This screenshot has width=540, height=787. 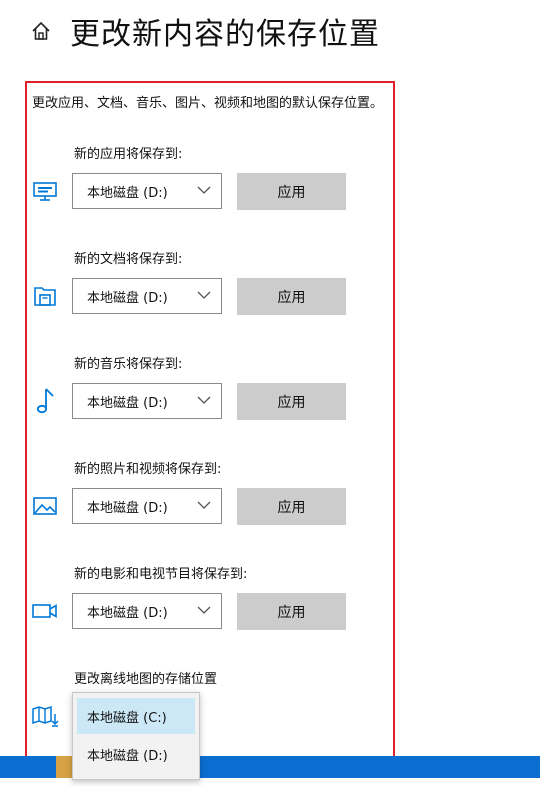 I want to click on taskbar-app-slot, so click(x=64, y=767).